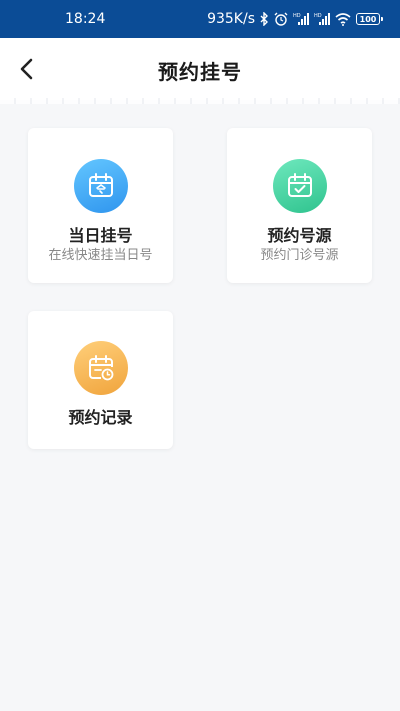 Image resolution: width=400 pixels, height=711 pixels. I want to click on status-icons: 935K/s HD HD 100, so click(295, 19).